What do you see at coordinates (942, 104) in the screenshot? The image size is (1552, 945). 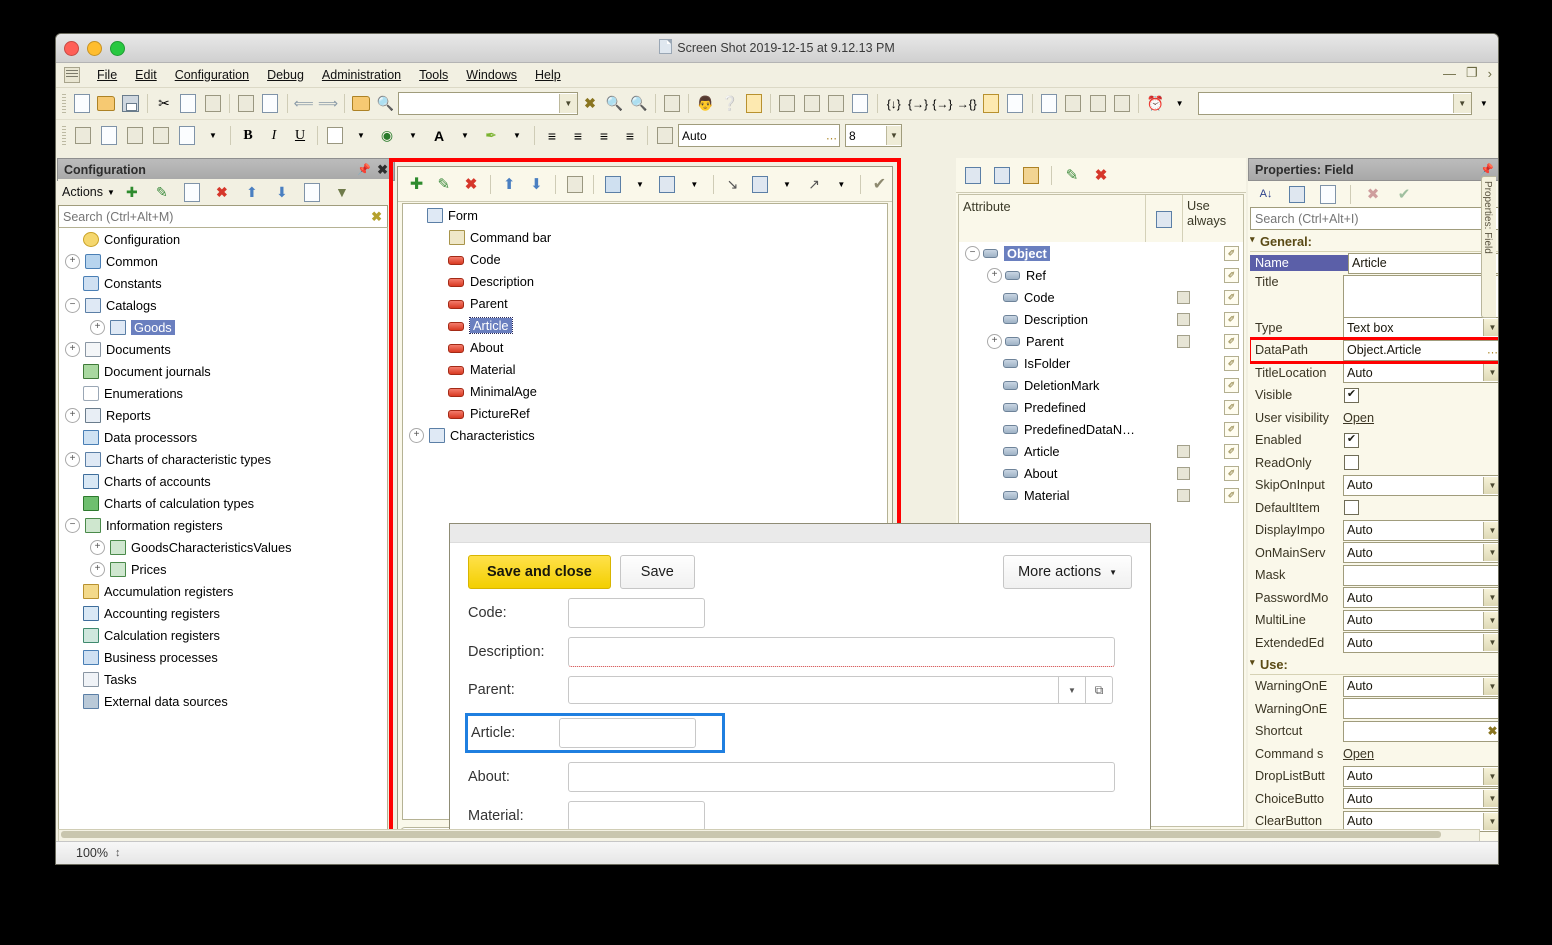 I see `brace-step-icon: {→}` at bounding box center [942, 104].